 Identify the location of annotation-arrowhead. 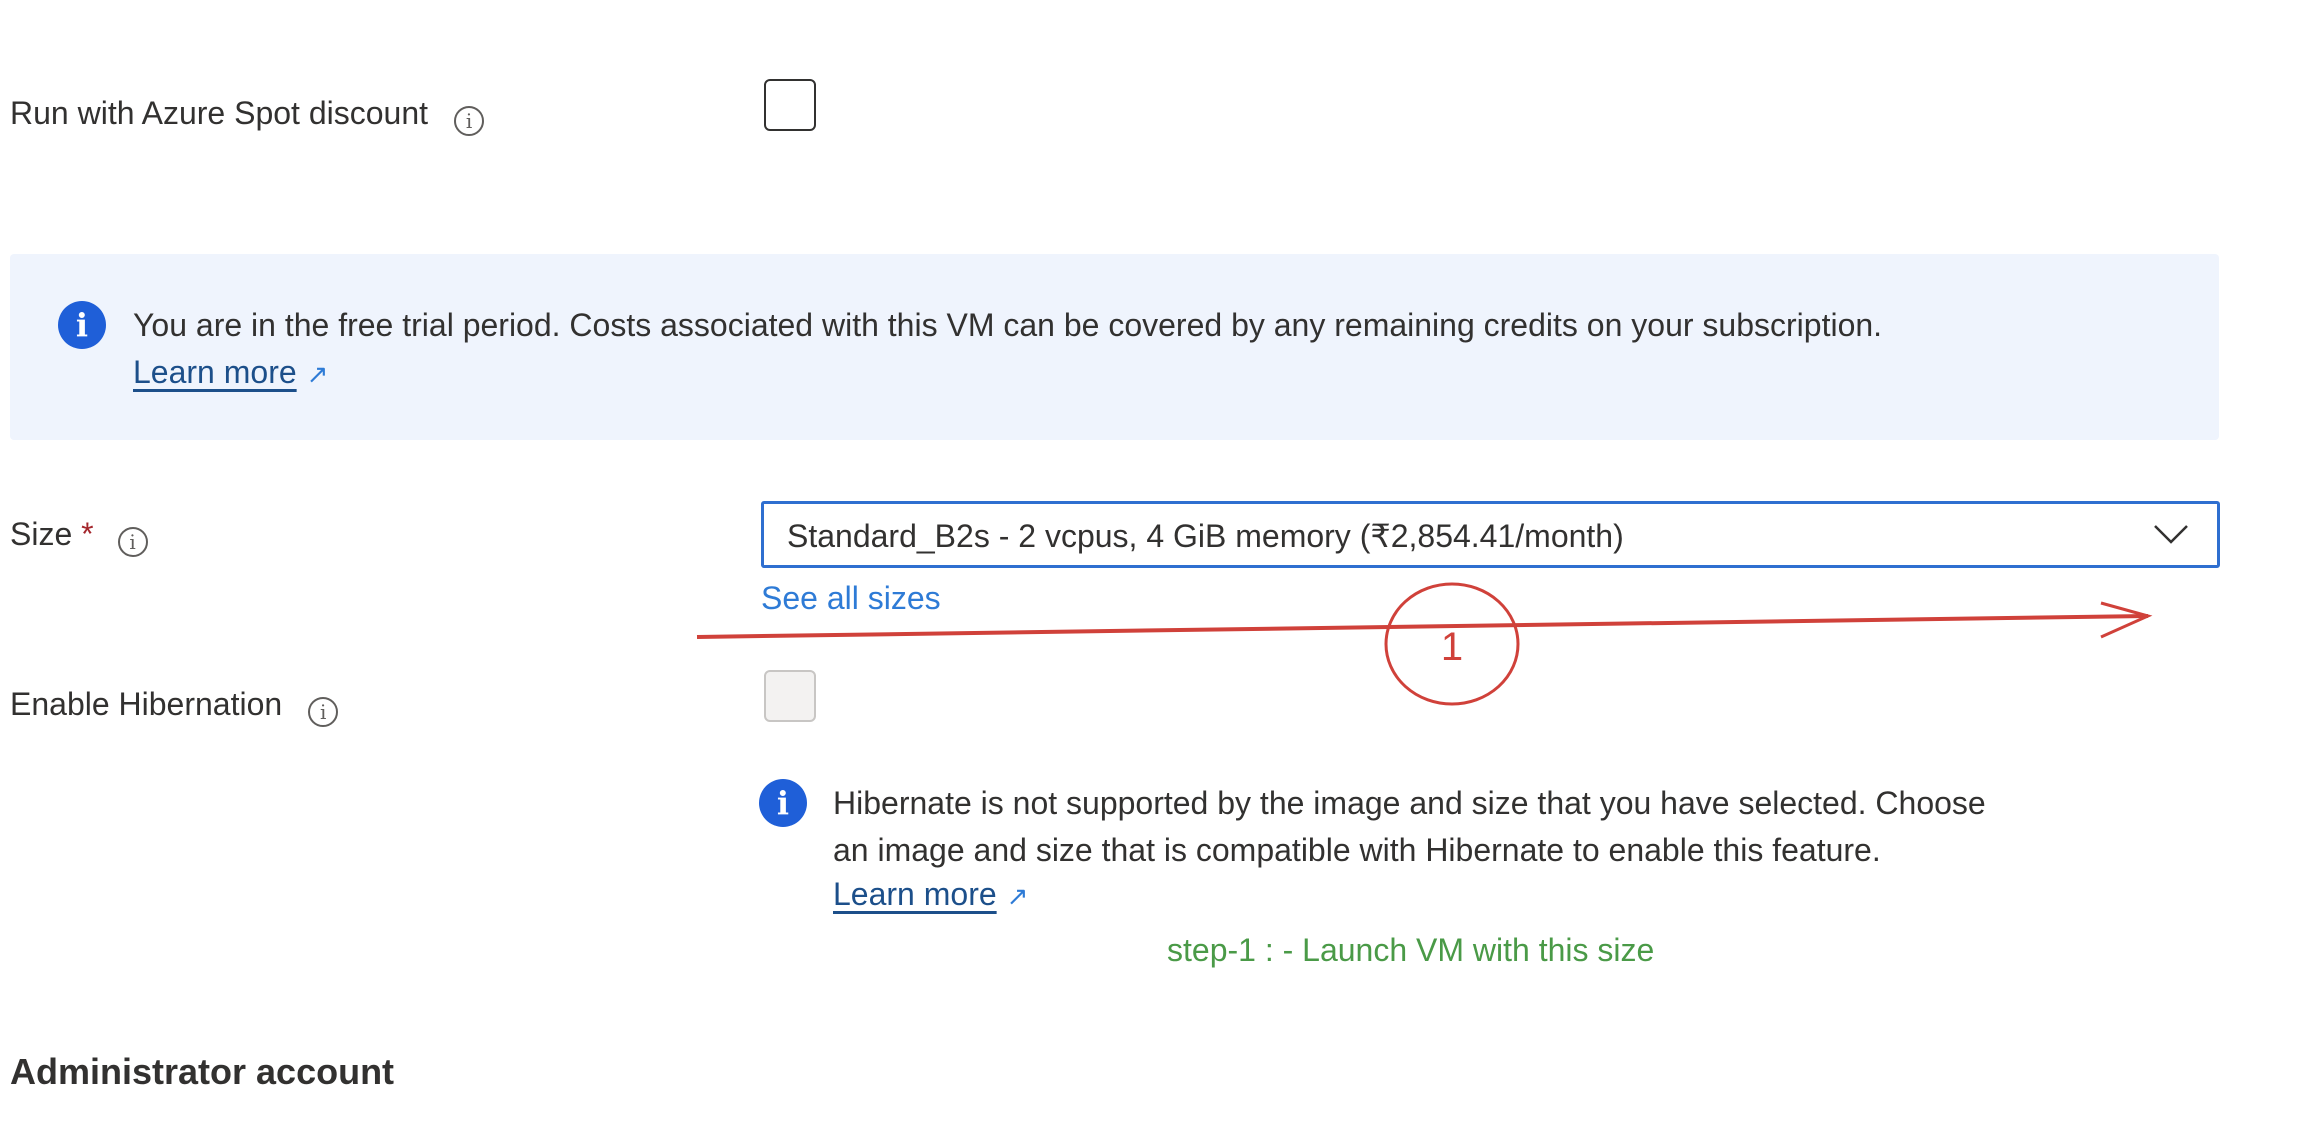
(2126, 620).